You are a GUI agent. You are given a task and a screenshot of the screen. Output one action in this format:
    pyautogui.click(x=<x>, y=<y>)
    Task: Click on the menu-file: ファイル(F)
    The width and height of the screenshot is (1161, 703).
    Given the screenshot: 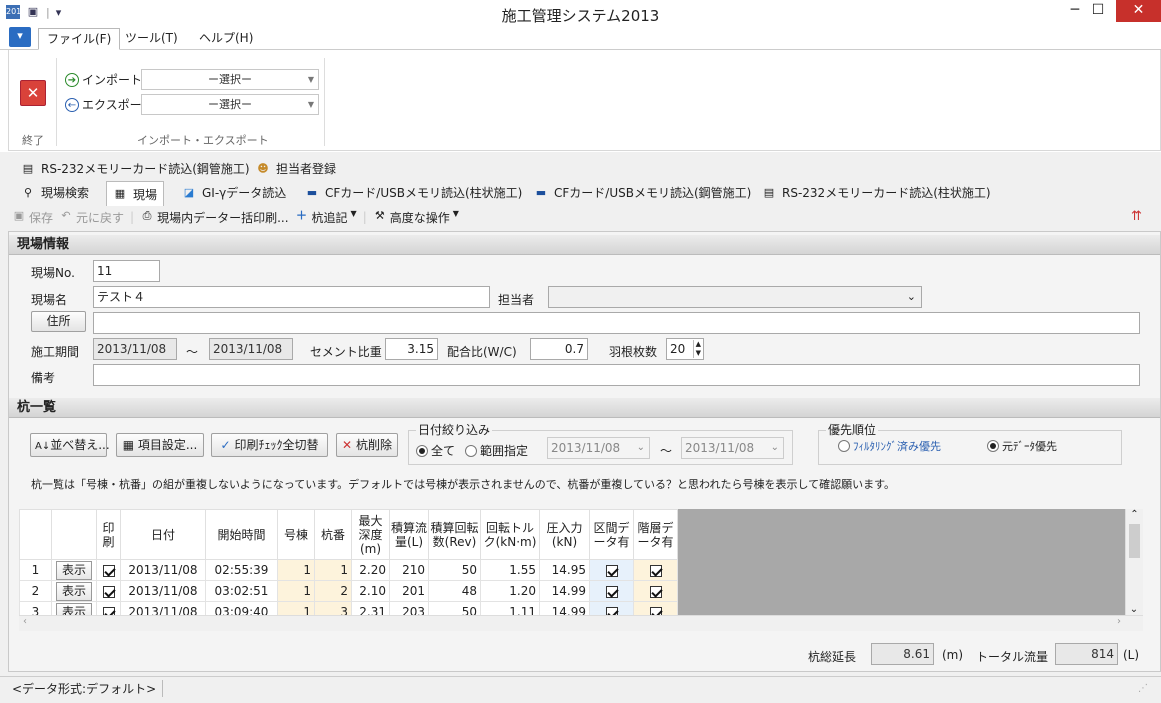 What is the action you would take?
    pyautogui.click(x=79, y=39)
    